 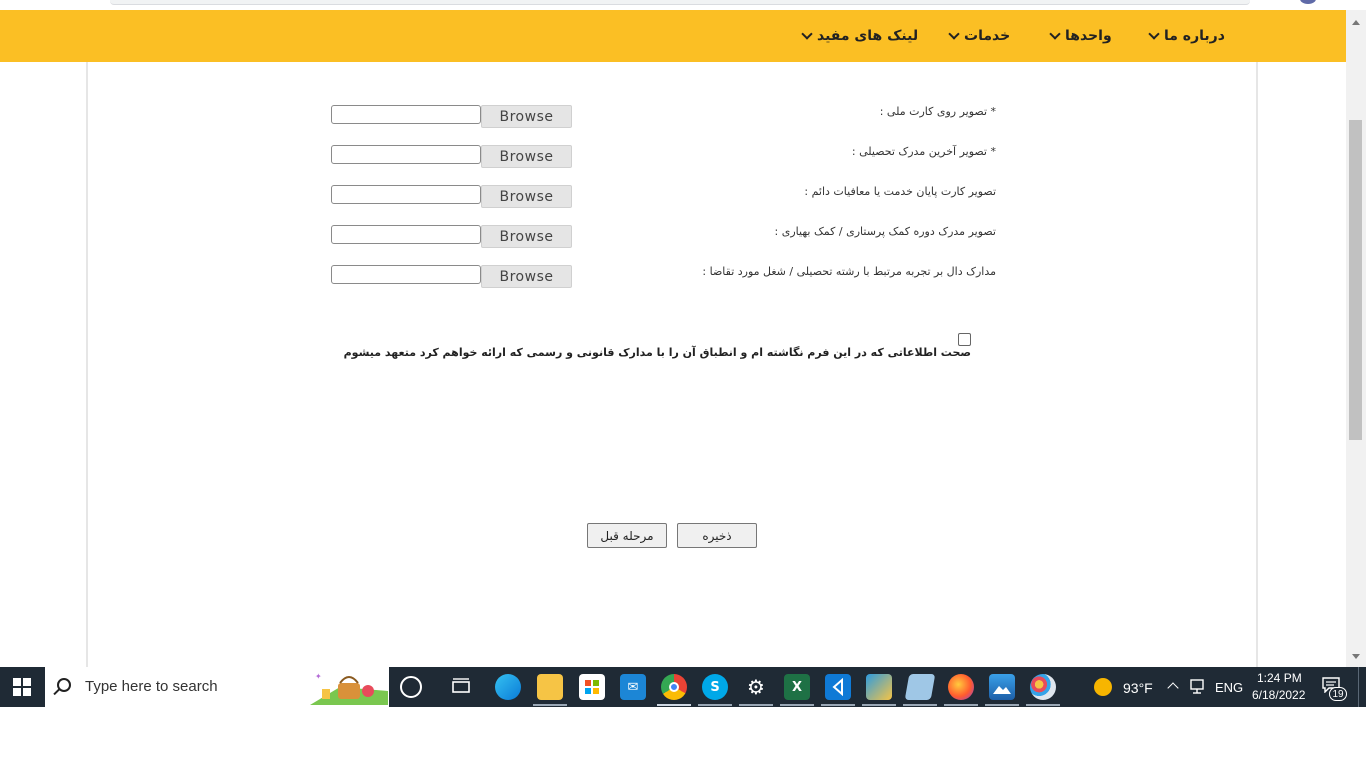 What do you see at coordinates (1088, 36) in the screenshot?
I see `nav-label: واحدها` at bounding box center [1088, 36].